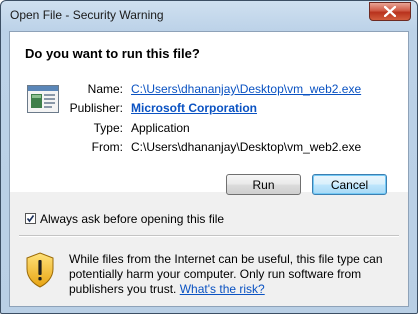  Describe the element at coordinates (105, 89) in the screenshot. I see `name-label: Name:` at that location.